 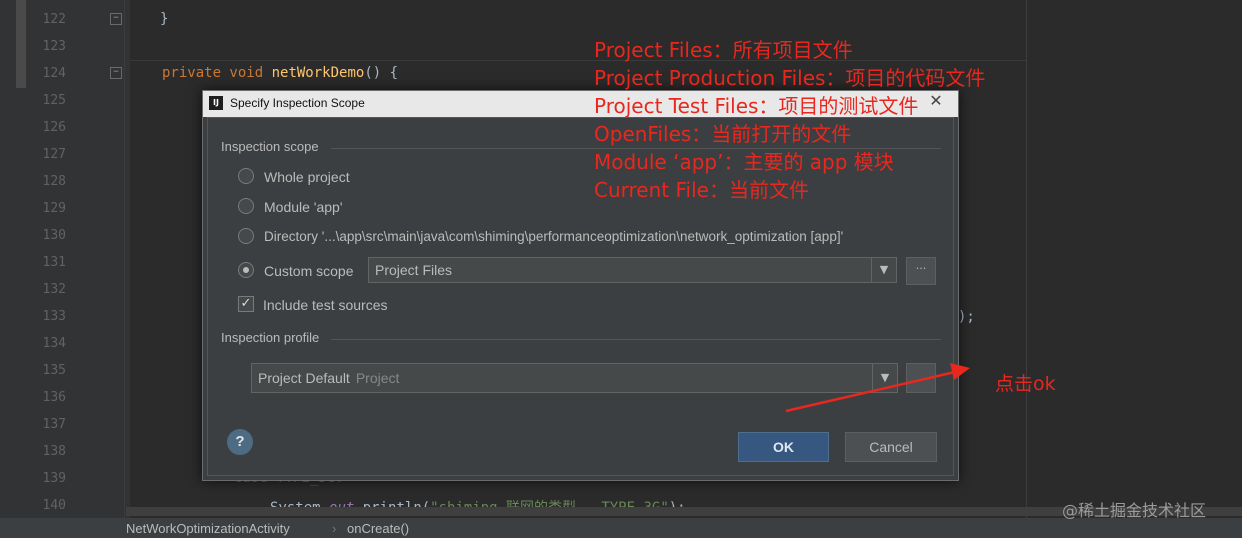 I want to click on arrow-shaft, so click(x=870, y=391).